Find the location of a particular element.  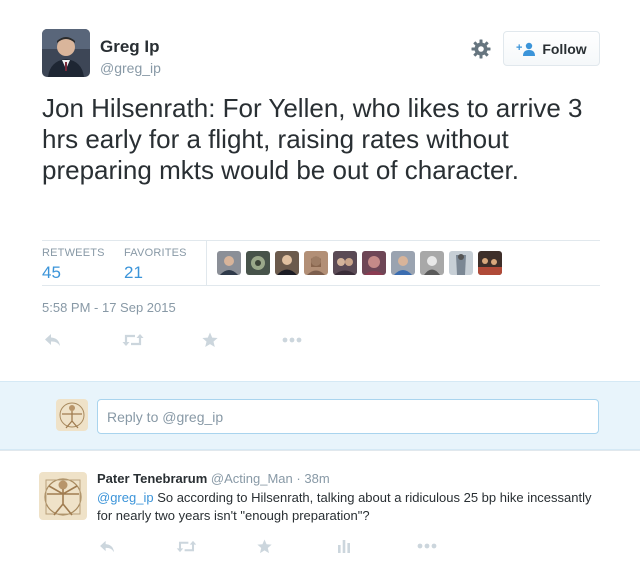

reply-author-avatar is located at coordinates (63, 496).